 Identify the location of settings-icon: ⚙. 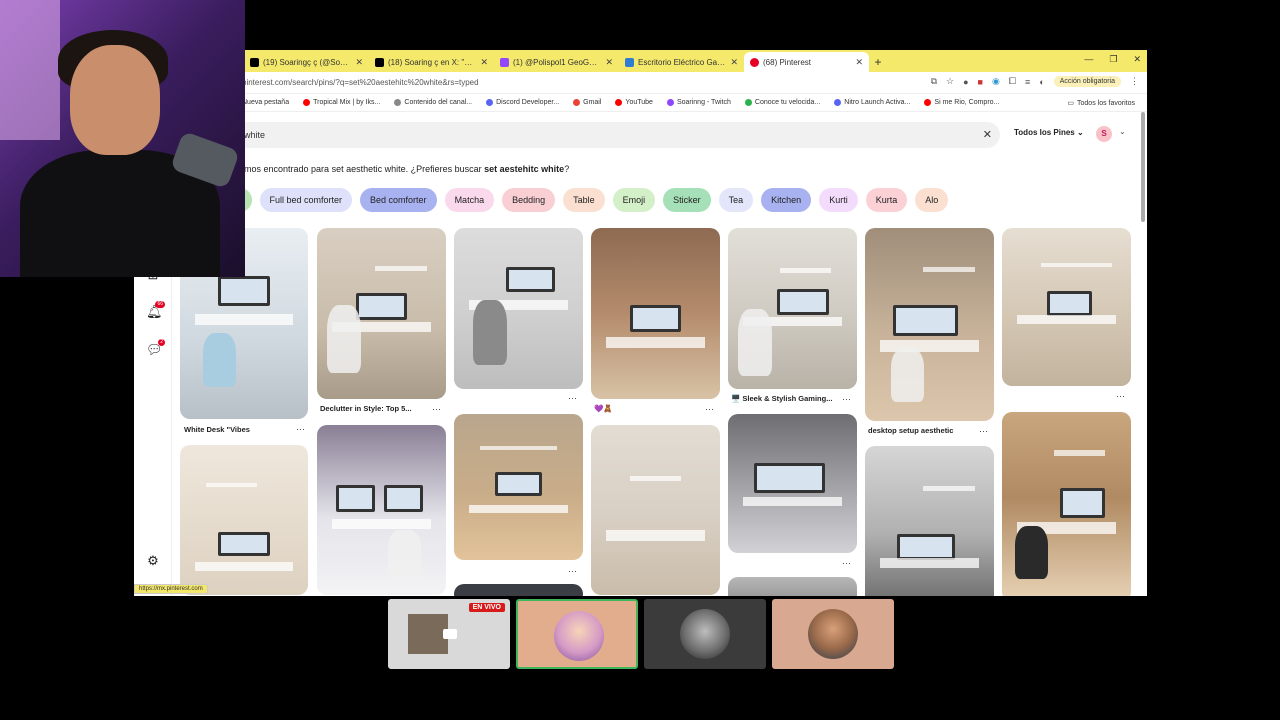
(153, 561).